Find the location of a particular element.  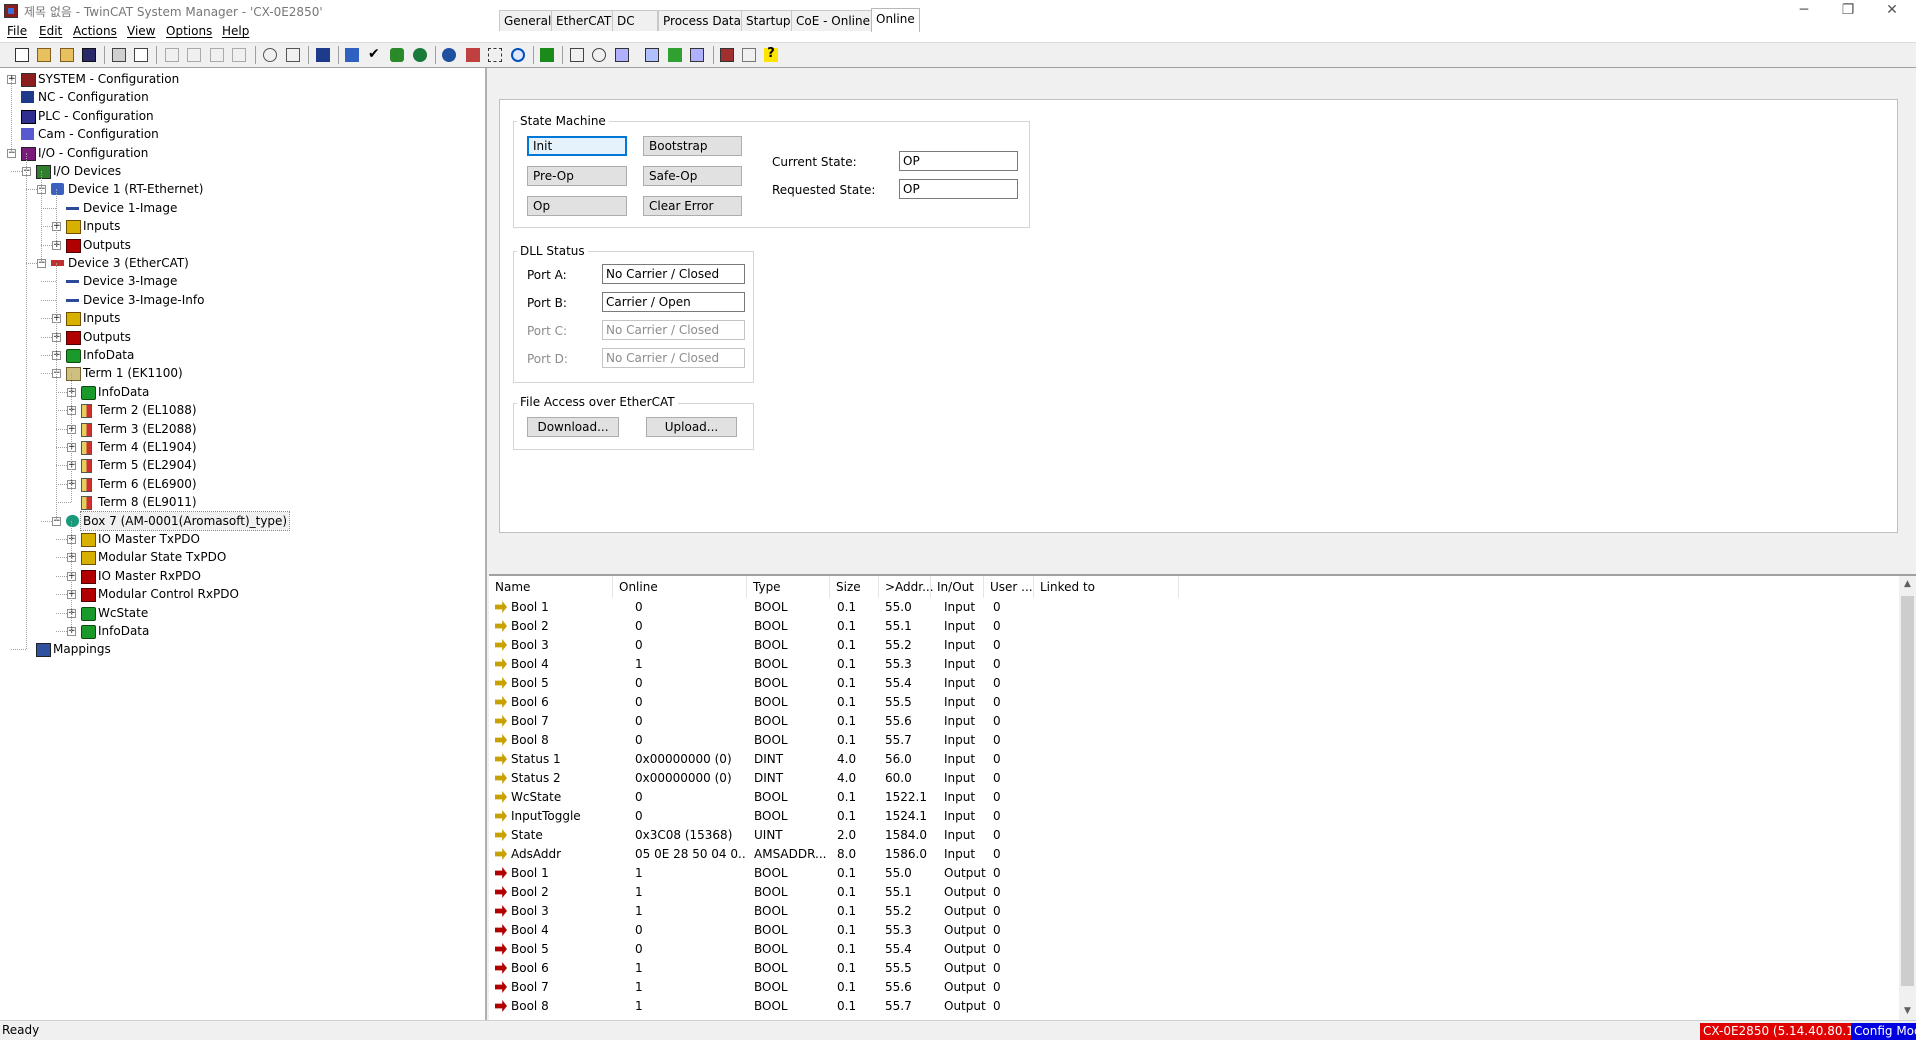

online-watch-icon is located at coordinates (652, 55).